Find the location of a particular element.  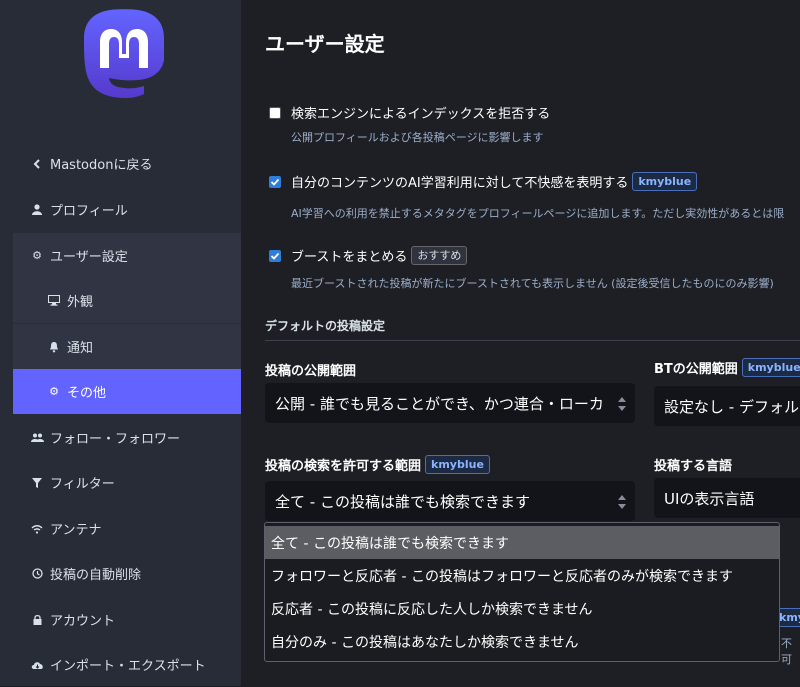

noindex-hint: 公開プロフィールおよび各投稿ページに影響します is located at coordinates (417, 137).